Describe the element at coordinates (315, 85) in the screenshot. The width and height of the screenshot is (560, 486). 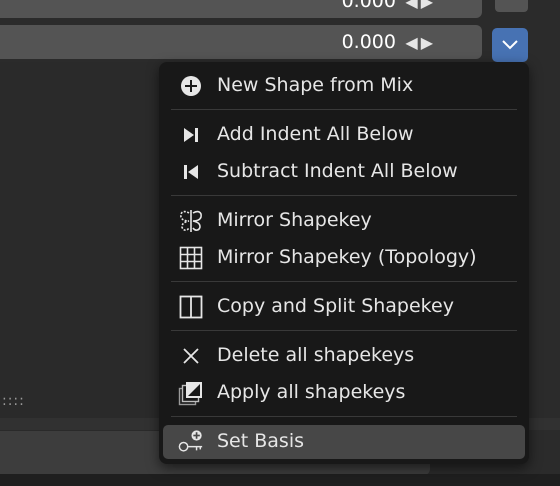
I see `menu-item-label: New Shape from Mix` at that location.